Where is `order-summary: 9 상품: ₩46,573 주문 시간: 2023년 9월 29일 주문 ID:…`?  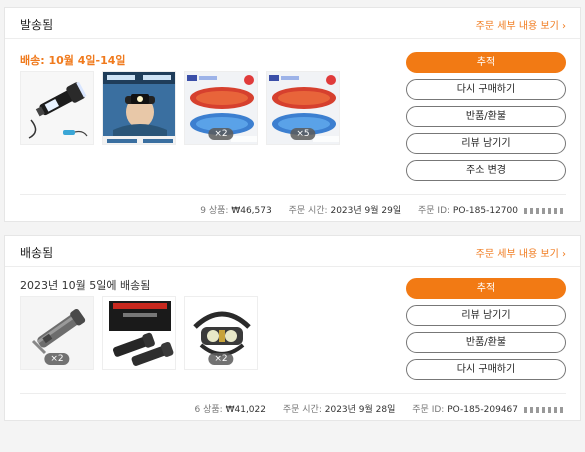 order-summary: 9 상품: ₩46,573 주문 시간: 2023년 9월 29일 주문 ID:… is located at coordinates (293, 205).